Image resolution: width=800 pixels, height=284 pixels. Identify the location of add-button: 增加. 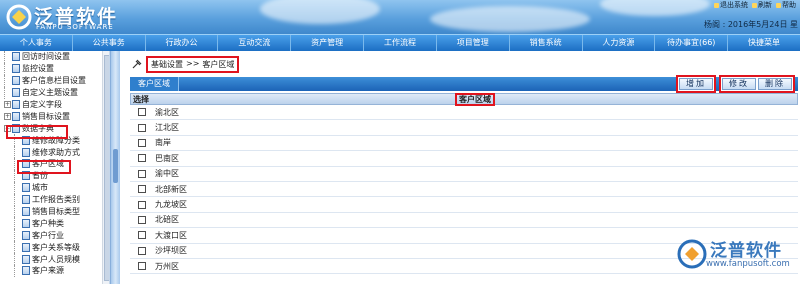
(696, 84).